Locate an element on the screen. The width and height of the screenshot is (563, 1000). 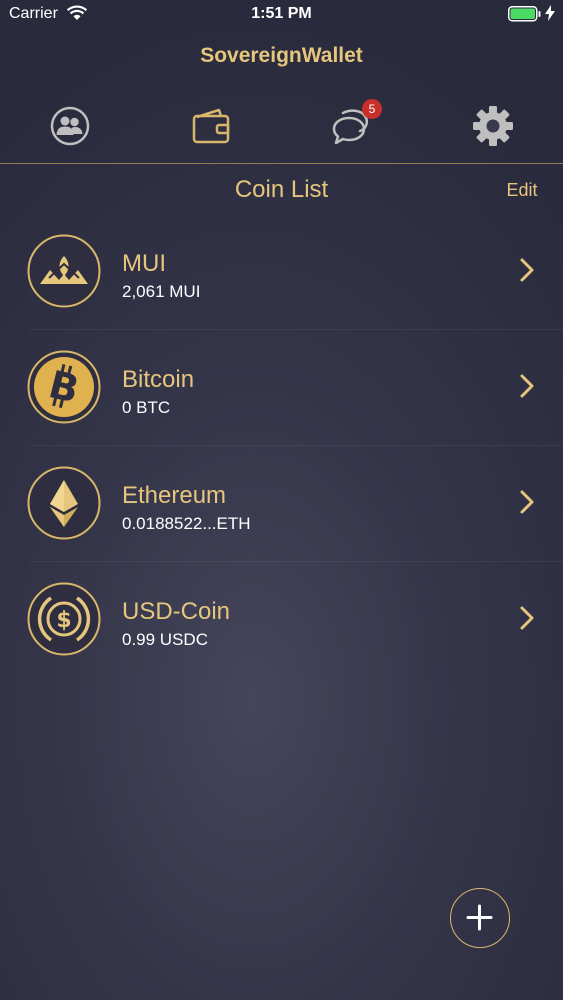
status-time: 1:51 PM is located at coordinates (281, 13).